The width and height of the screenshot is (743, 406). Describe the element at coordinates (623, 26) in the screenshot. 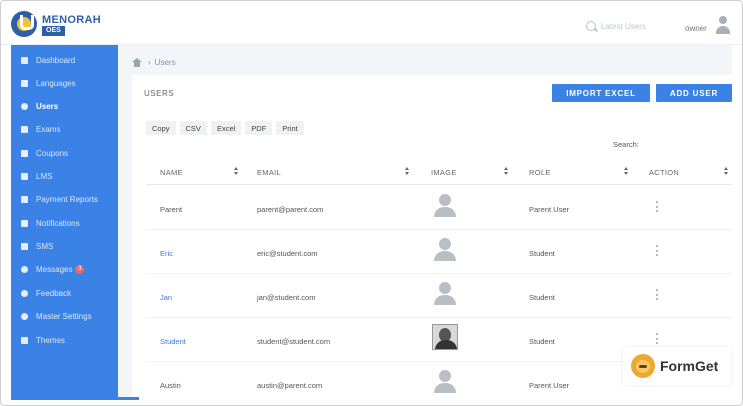

I see `header-search-placeholder: Latest Users` at that location.